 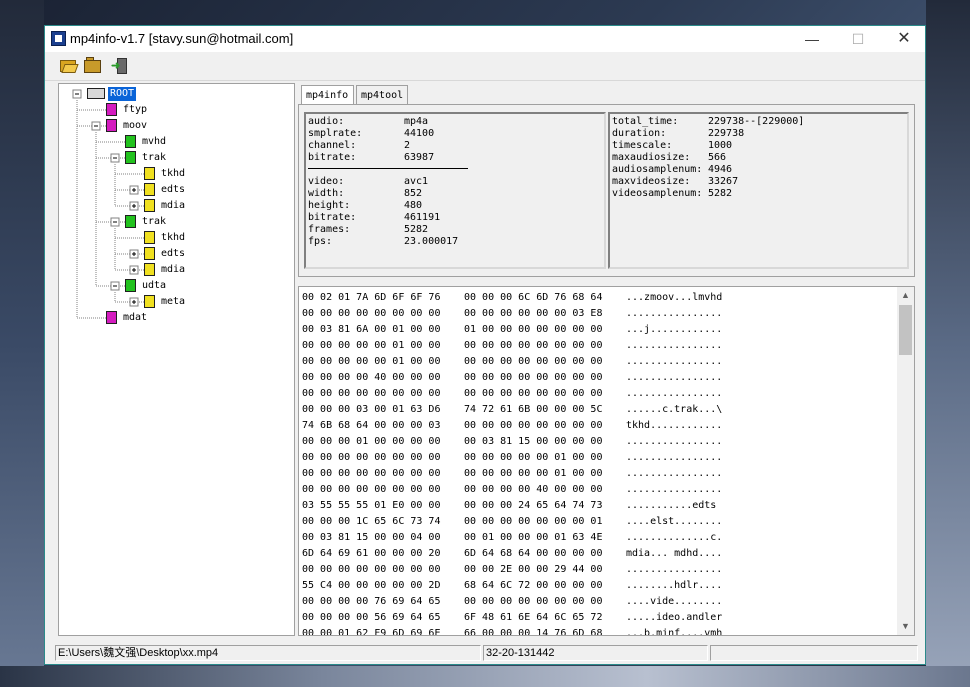 I want to click on exit-button: ➜, so click(x=121, y=66).